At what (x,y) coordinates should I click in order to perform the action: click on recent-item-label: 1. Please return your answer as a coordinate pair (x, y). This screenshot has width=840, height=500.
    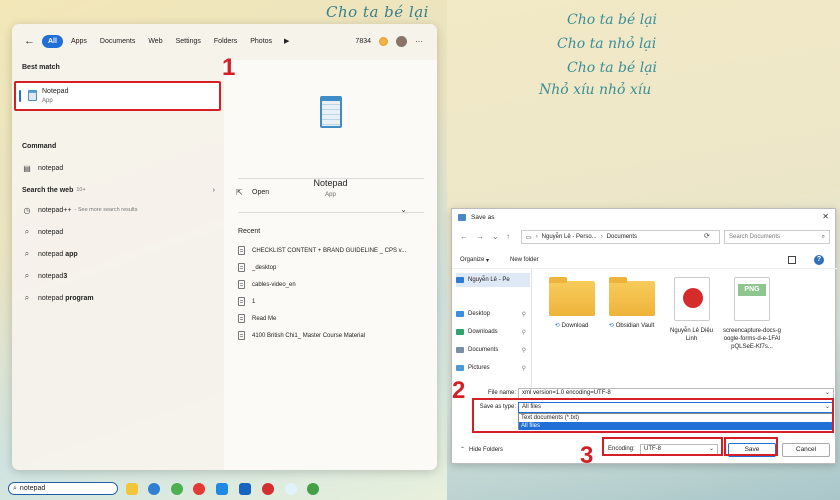
    Looking at the image, I should click on (254, 301).